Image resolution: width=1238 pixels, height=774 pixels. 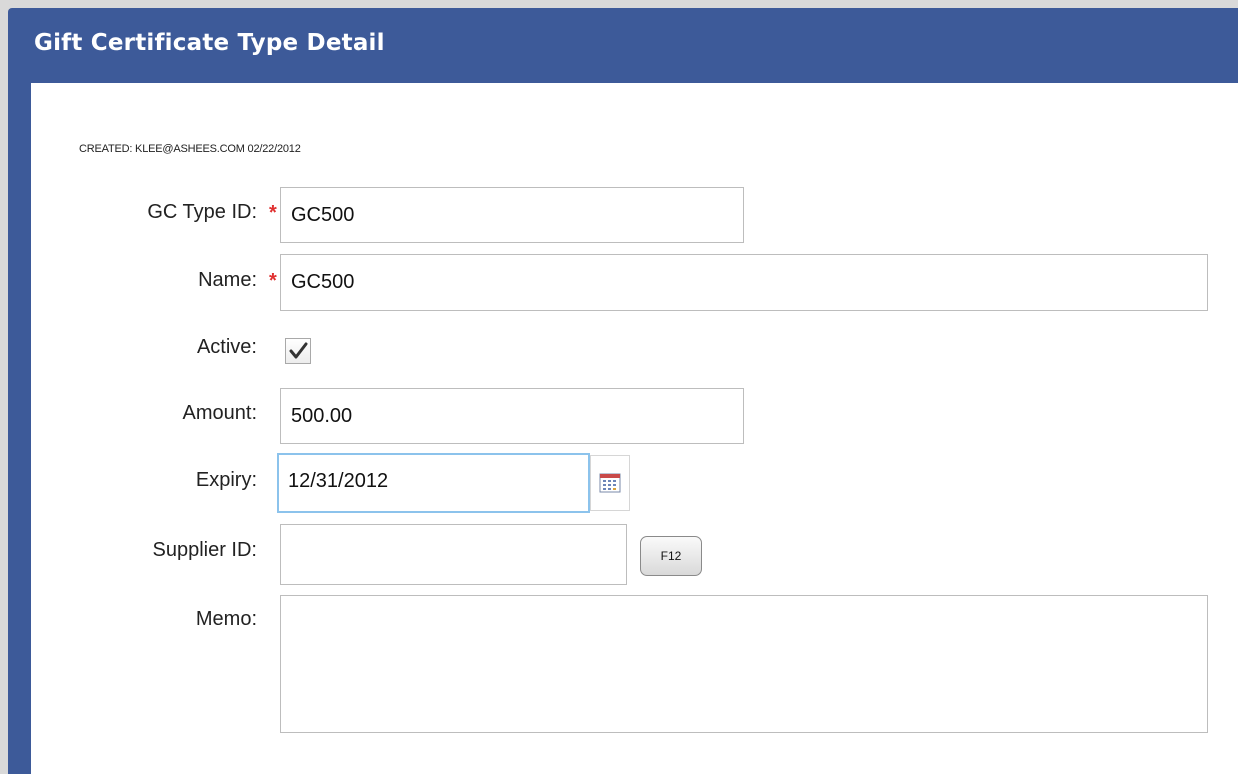 I want to click on checkmark-icon, so click(x=298, y=350).